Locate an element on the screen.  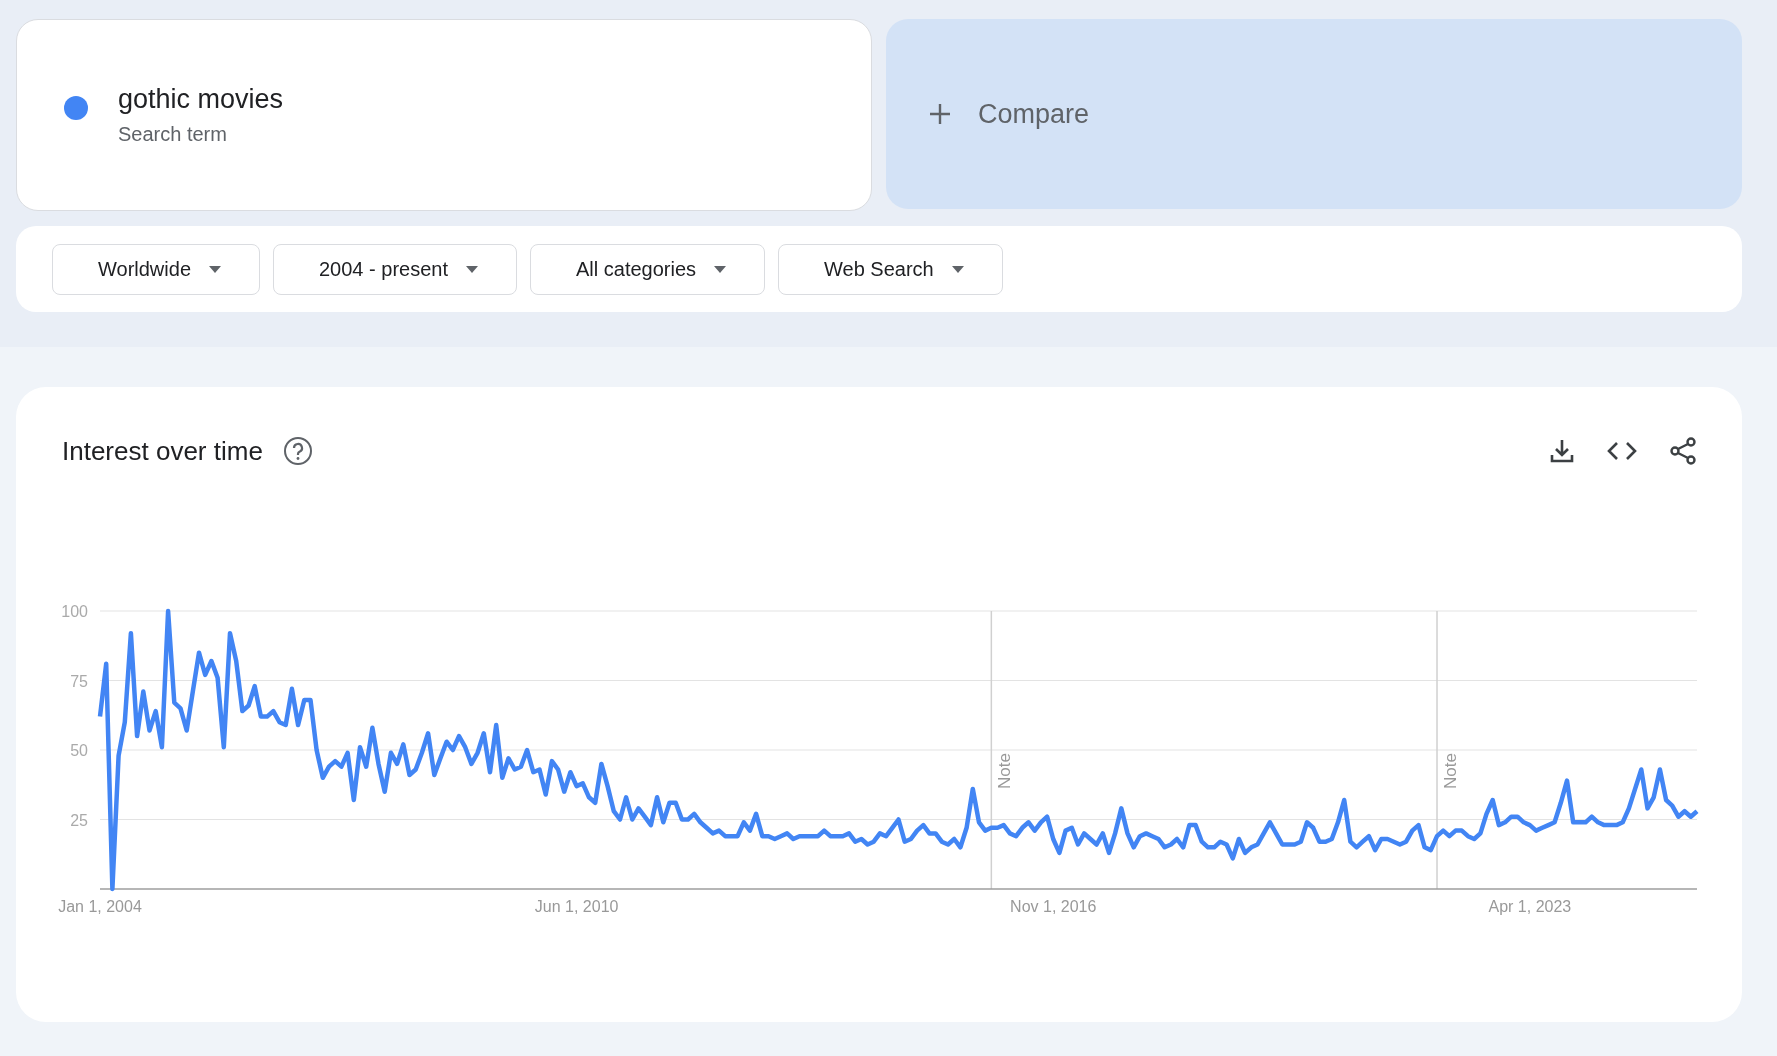
filter-dropdown: Worldwide is located at coordinates (156, 269).